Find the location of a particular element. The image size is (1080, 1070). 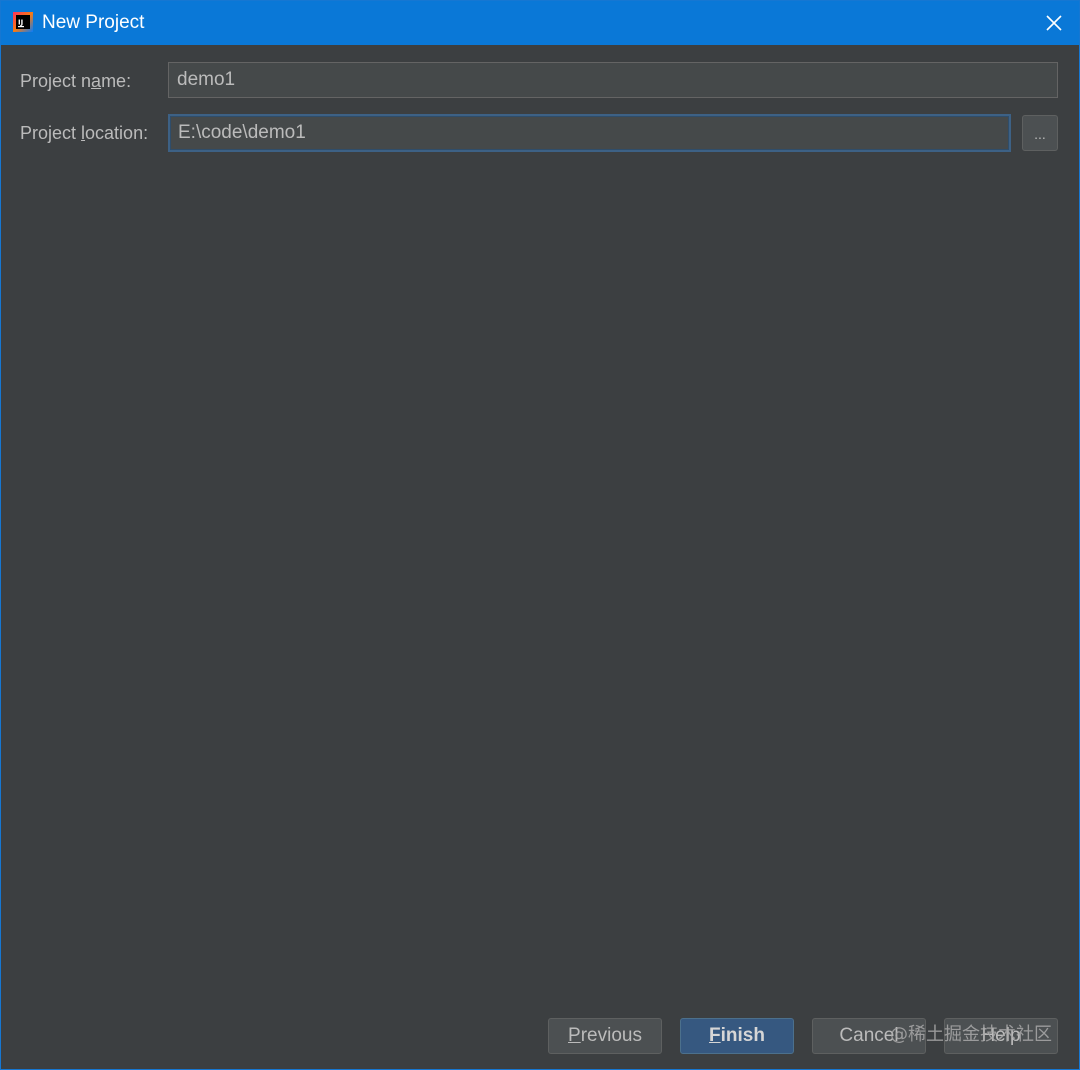

window-title: New Project is located at coordinates (93, 22).